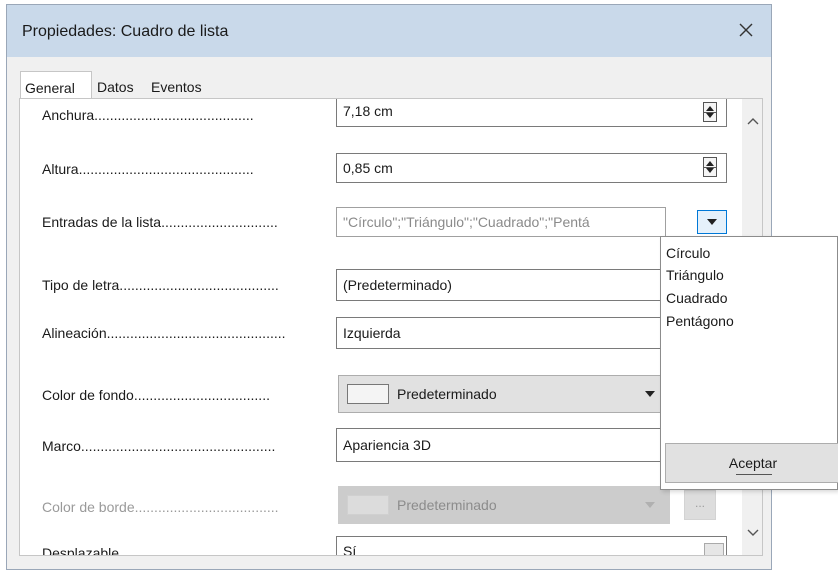  Describe the element at coordinates (506, 445) in the screenshot. I see `marco-field: Apariencia 3D` at that location.